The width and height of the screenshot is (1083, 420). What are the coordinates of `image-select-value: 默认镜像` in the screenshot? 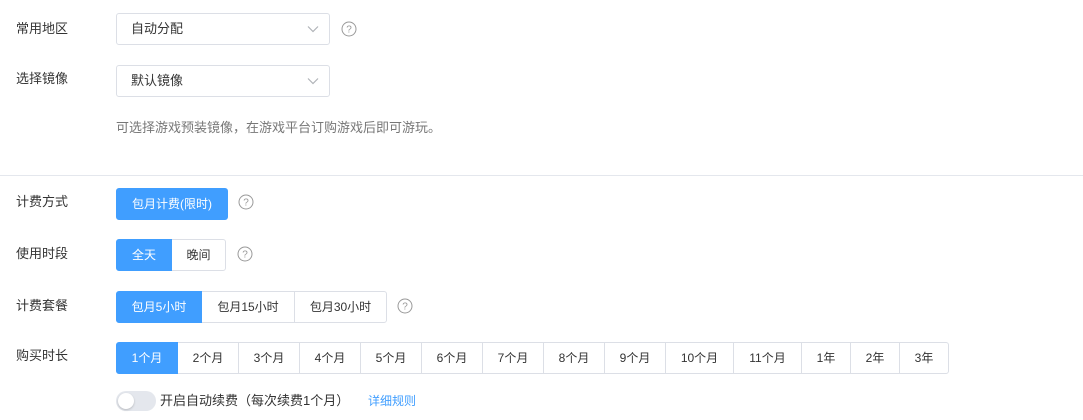 It's located at (157, 80).